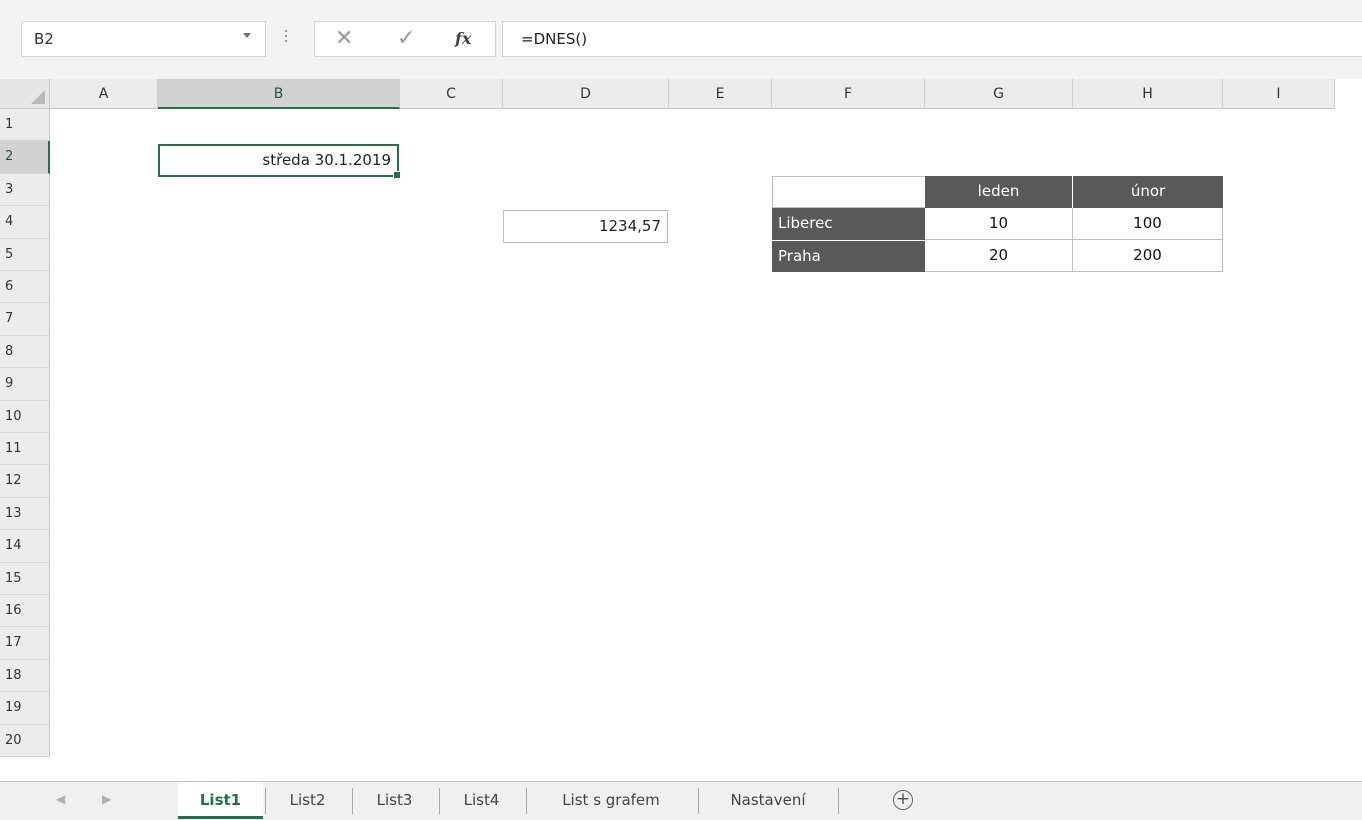 The image size is (1362, 820). I want to click on fill-handle, so click(397, 175).